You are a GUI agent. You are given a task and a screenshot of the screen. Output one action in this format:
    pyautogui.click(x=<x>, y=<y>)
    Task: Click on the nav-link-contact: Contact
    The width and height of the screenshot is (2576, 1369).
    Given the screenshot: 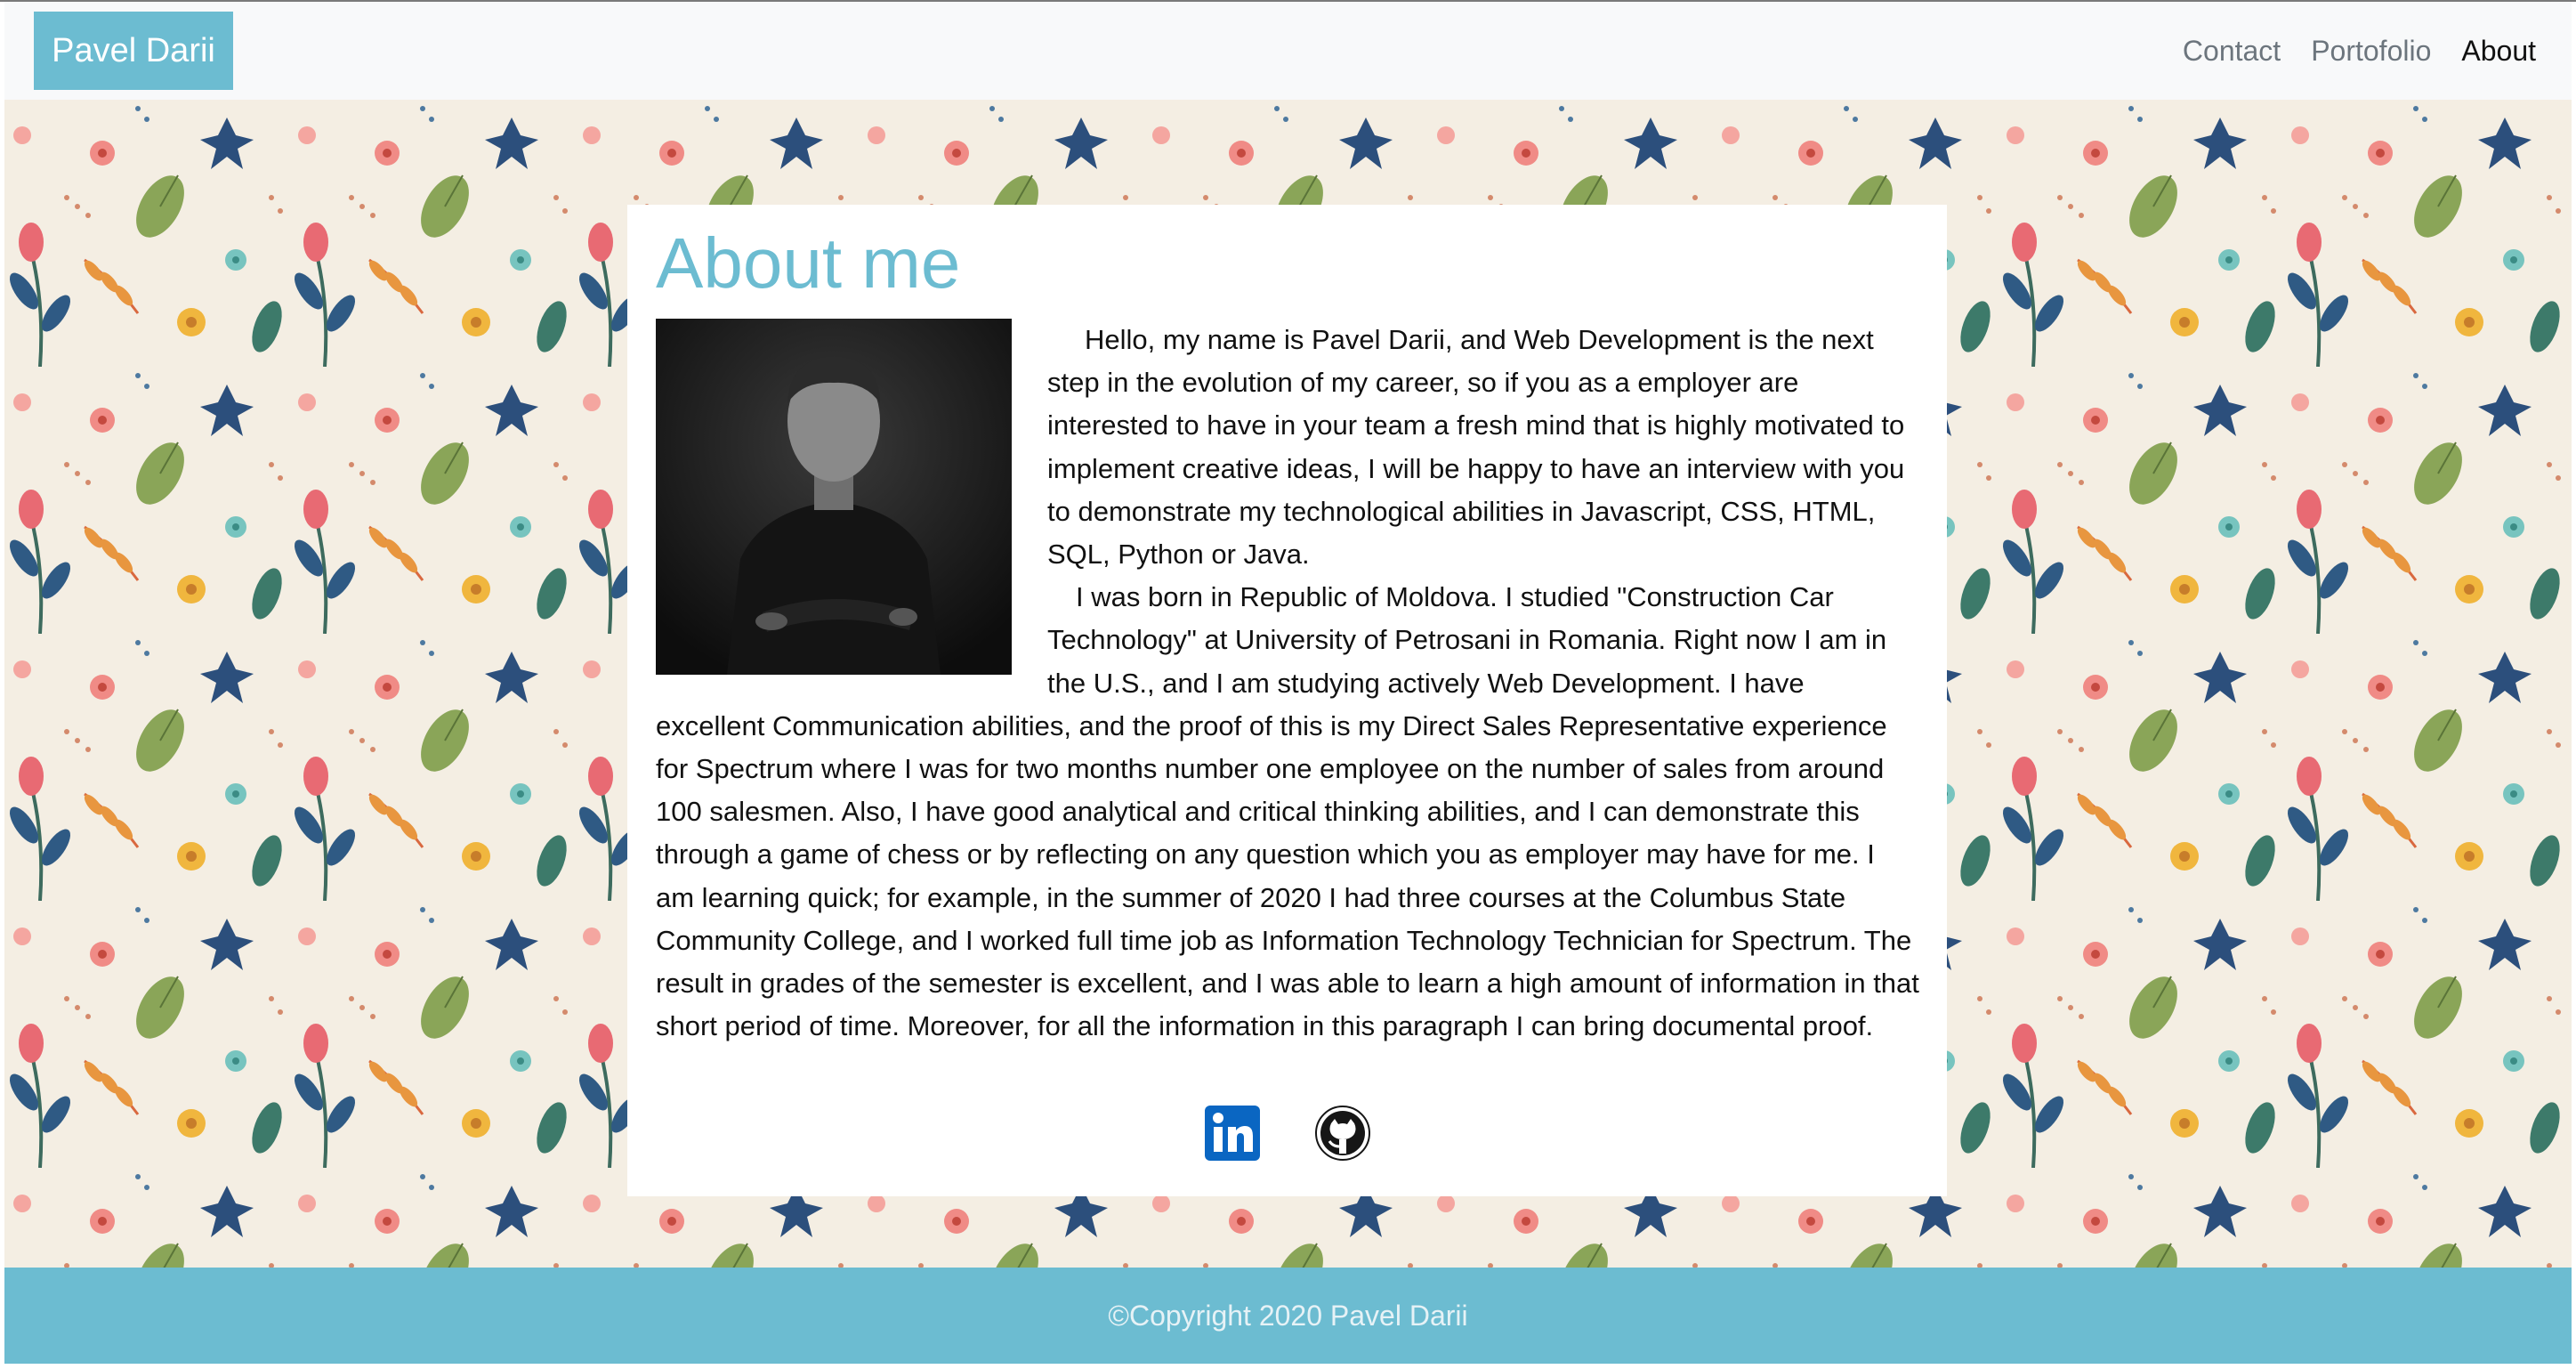 What is the action you would take?
    pyautogui.click(x=2232, y=51)
    